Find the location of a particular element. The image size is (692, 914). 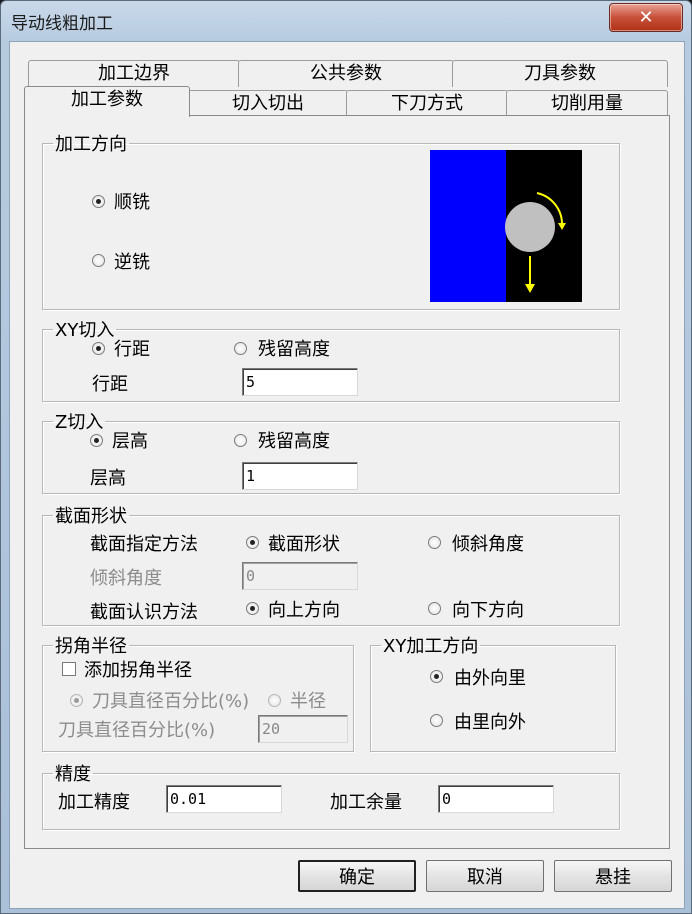

z-layer-height-field-label: 层高 is located at coordinates (108, 478).